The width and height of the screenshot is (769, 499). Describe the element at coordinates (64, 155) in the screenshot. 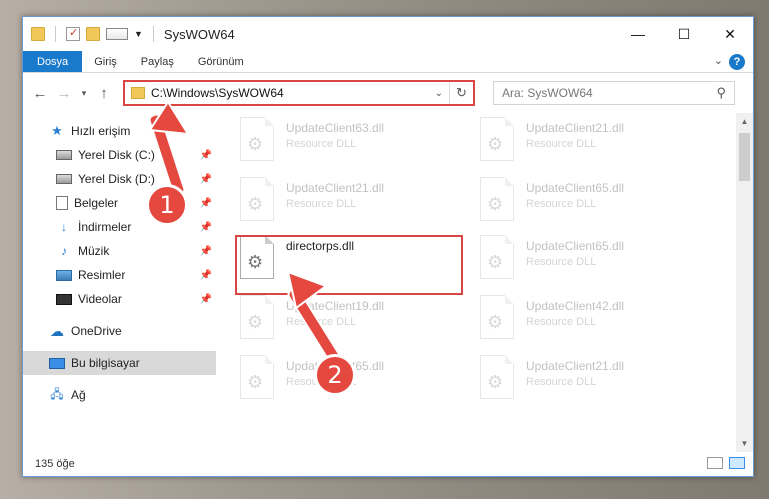

I see `drive-icon` at that location.